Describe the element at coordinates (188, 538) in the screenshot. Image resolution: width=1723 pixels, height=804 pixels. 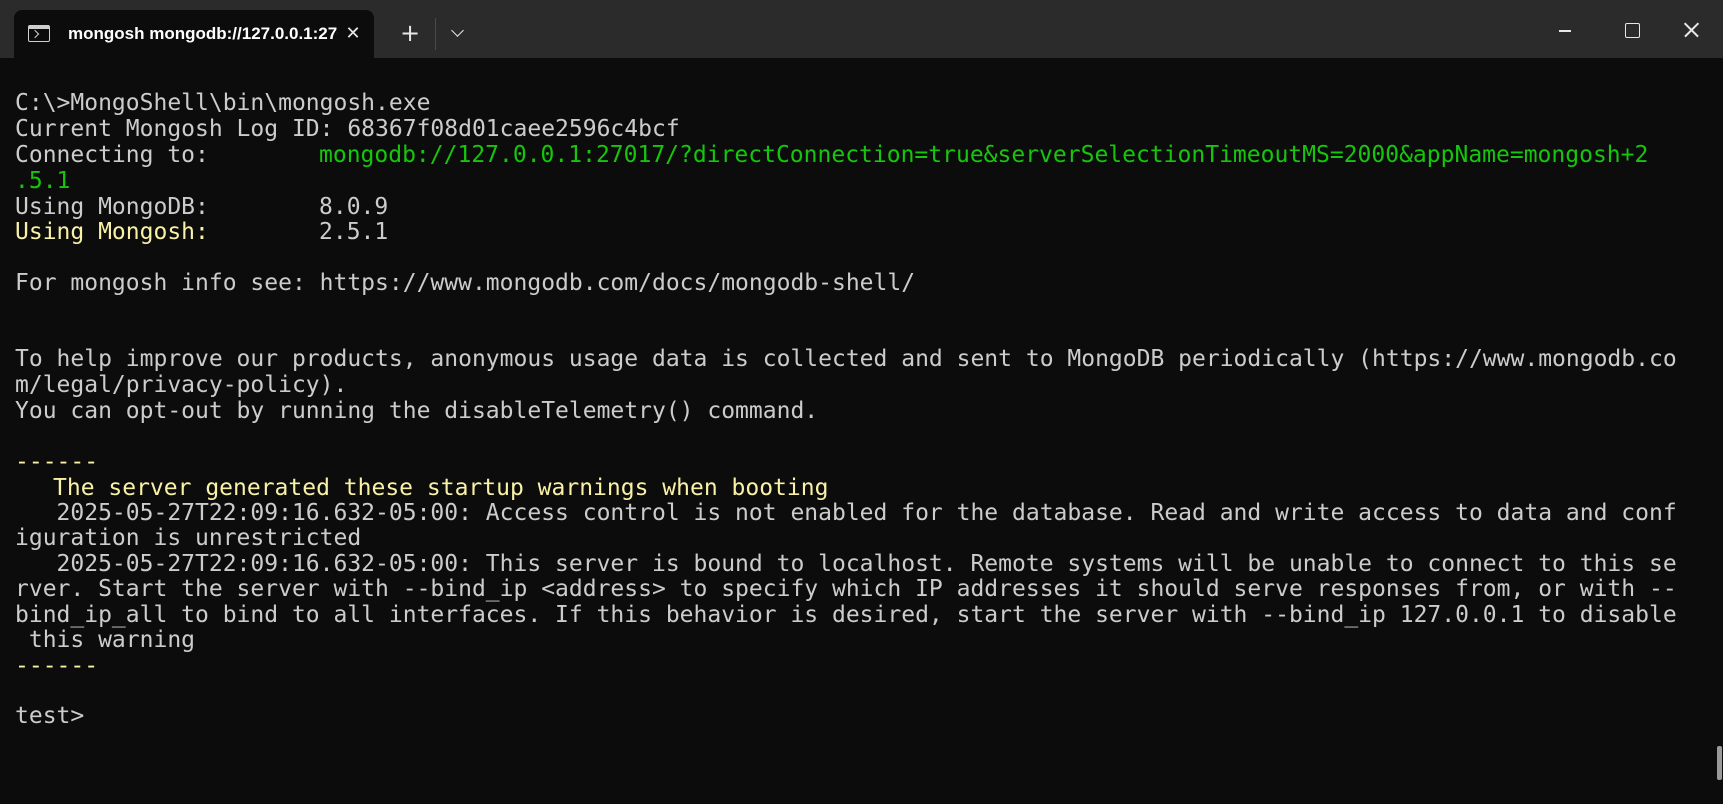
I see `warning-line: iguration is unrestricted` at that location.